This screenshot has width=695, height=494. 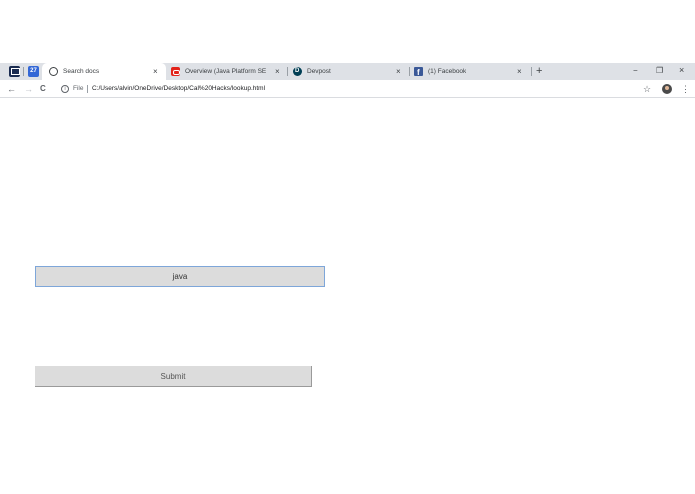 I want to click on tab-devpost: Devpost ×, so click(x=348, y=71).